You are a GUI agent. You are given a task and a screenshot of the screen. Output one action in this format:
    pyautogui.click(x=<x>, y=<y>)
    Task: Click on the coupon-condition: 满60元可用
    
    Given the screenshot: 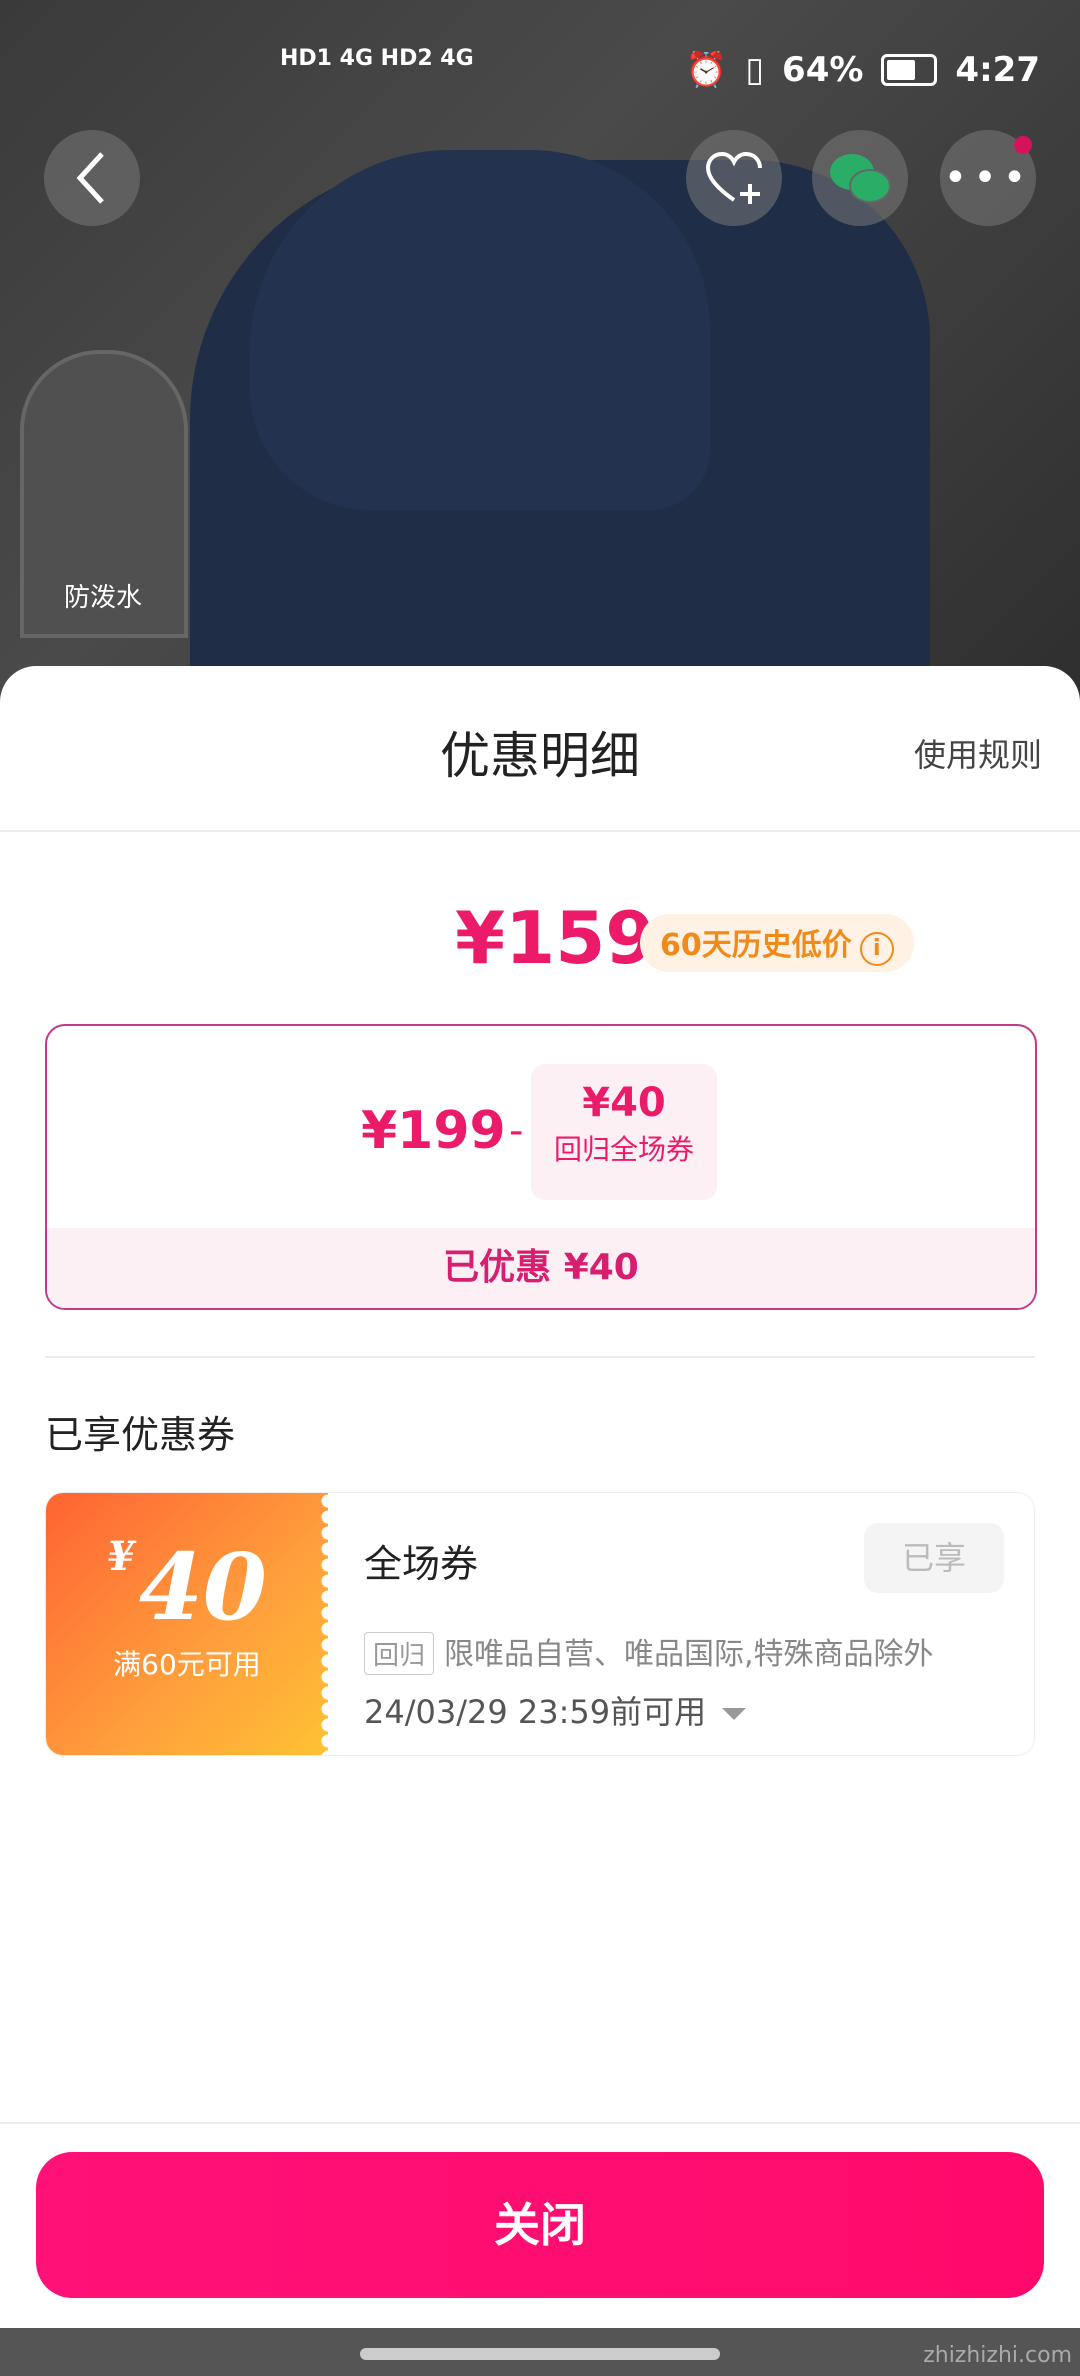 What is the action you would take?
    pyautogui.click(x=187, y=1664)
    